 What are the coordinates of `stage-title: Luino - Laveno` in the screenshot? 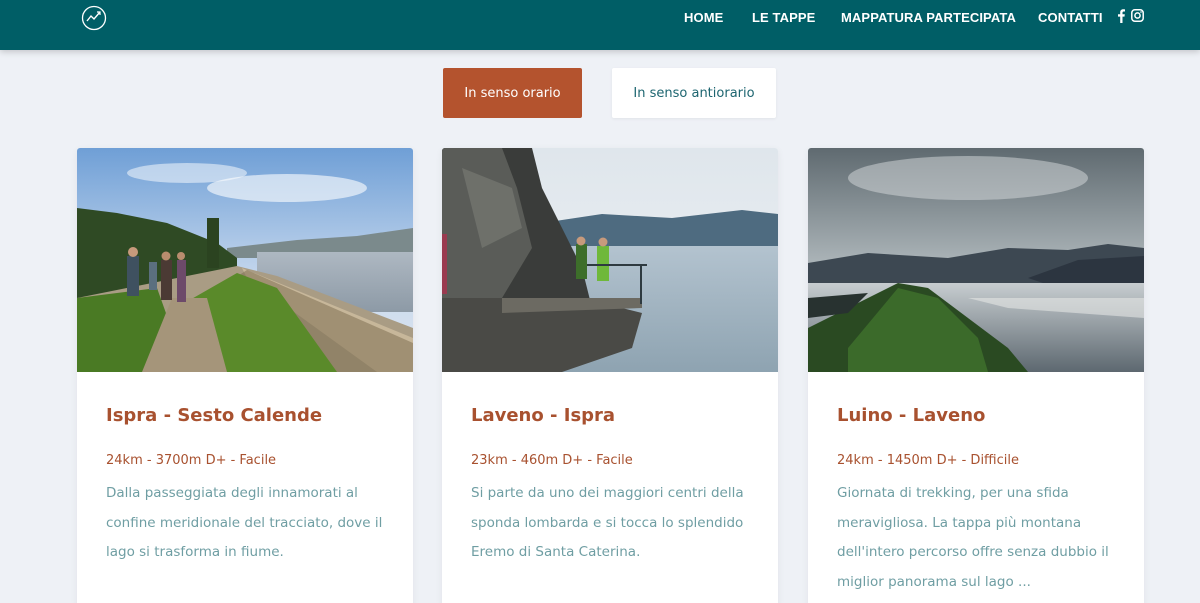 It's located at (911, 415).